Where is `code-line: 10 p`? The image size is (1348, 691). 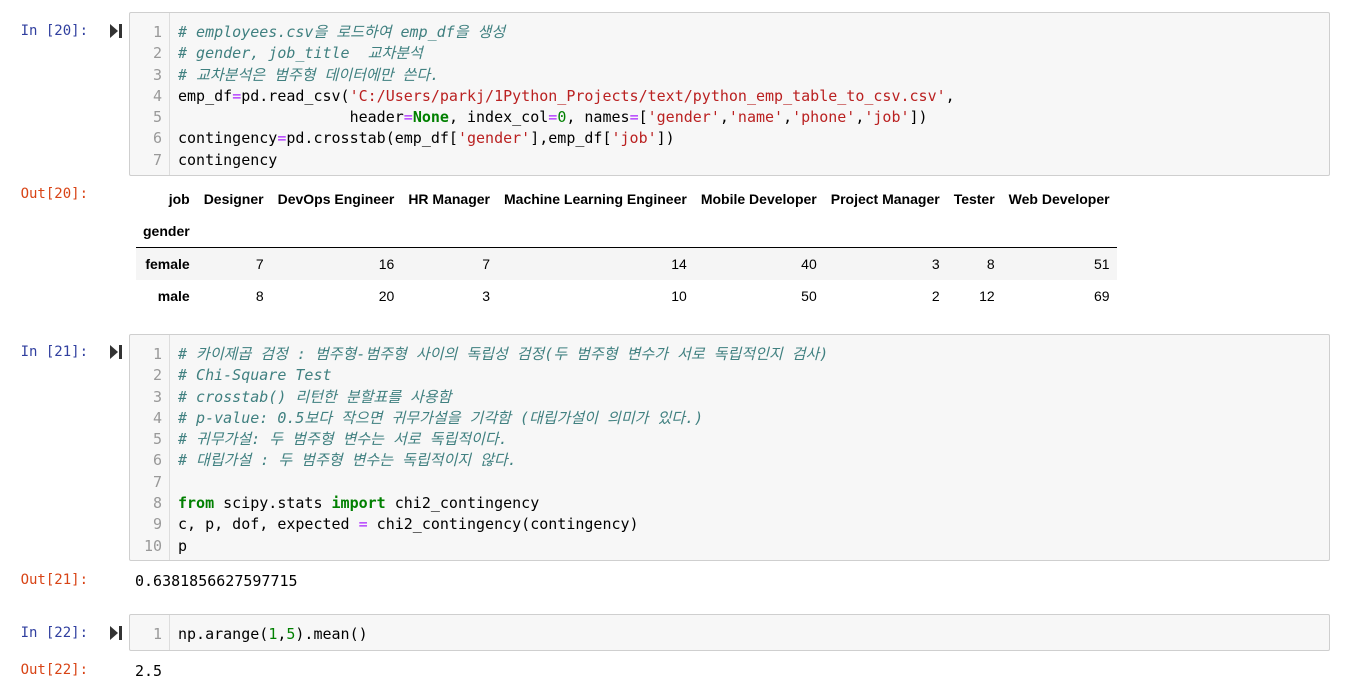 code-line: 10 p is located at coordinates (729, 546).